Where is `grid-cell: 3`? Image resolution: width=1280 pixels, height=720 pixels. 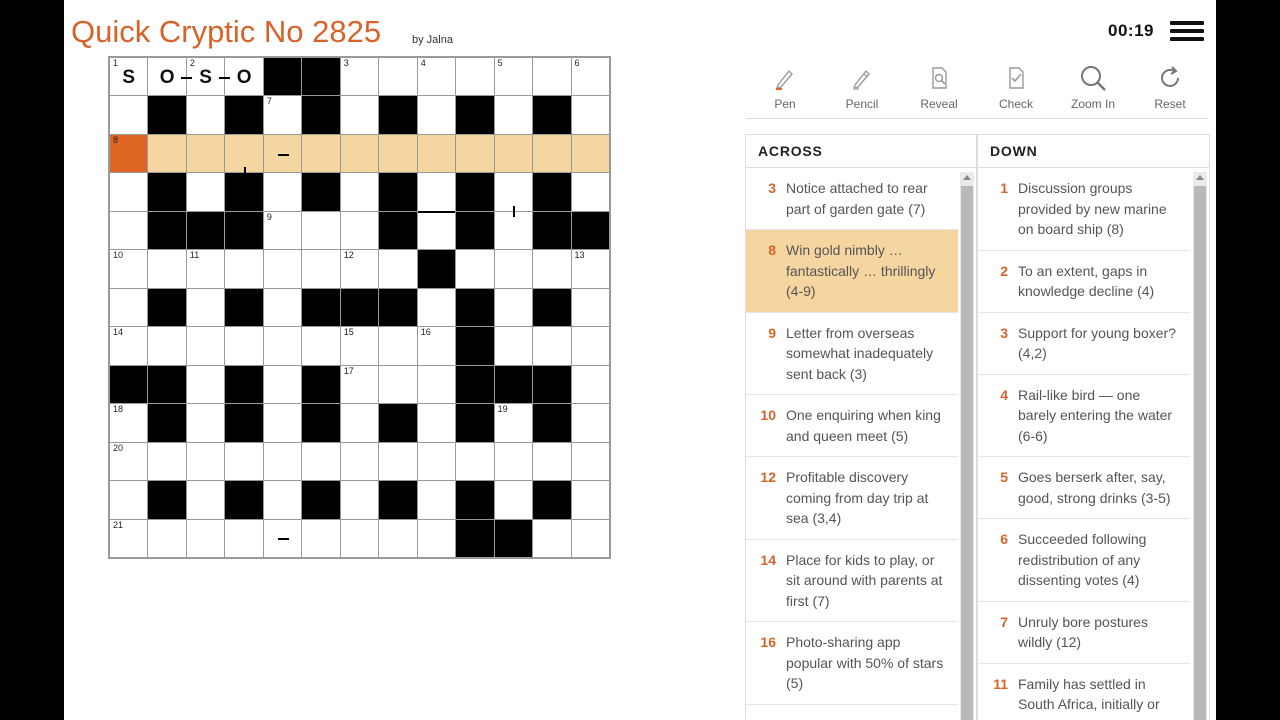 grid-cell: 3 is located at coordinates (359, 77).